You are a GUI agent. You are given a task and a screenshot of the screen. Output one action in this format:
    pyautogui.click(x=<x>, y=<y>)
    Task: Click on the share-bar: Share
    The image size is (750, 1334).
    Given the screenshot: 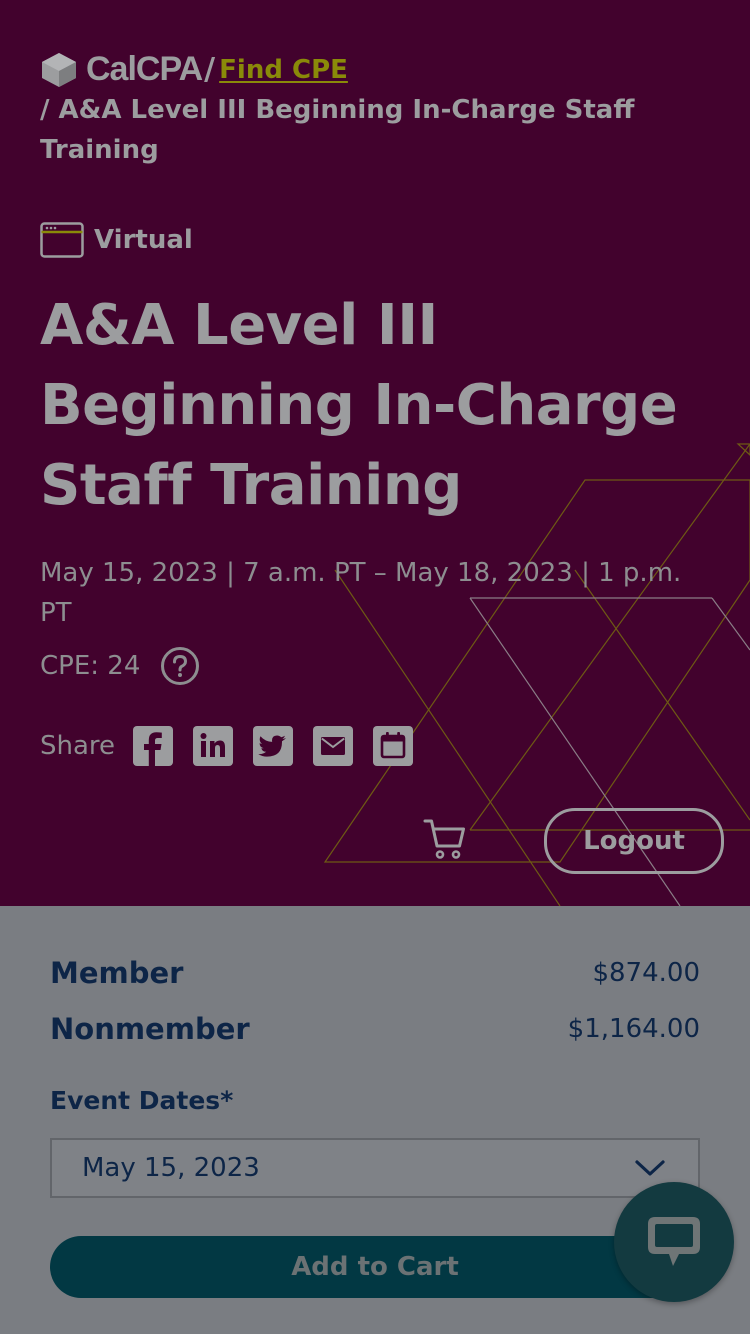 What is the action you would take?
    pyautogui.click(x=236, y=746)
    